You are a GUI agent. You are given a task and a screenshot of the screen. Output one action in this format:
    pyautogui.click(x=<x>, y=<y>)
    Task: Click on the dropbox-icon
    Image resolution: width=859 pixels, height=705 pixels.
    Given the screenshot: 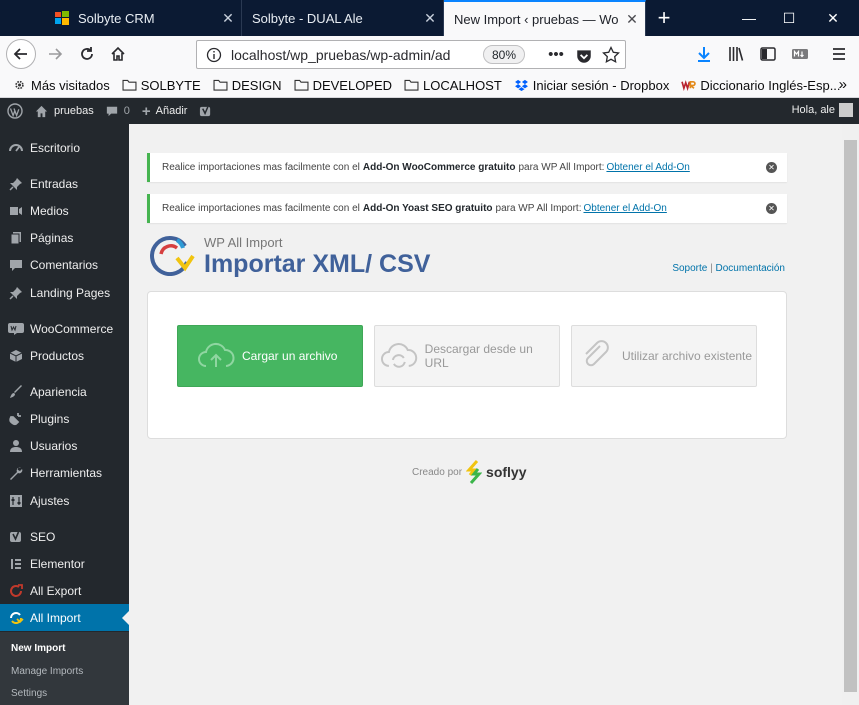 What is the action you would take?
    pyautogui.click(x=521, y=85)
    